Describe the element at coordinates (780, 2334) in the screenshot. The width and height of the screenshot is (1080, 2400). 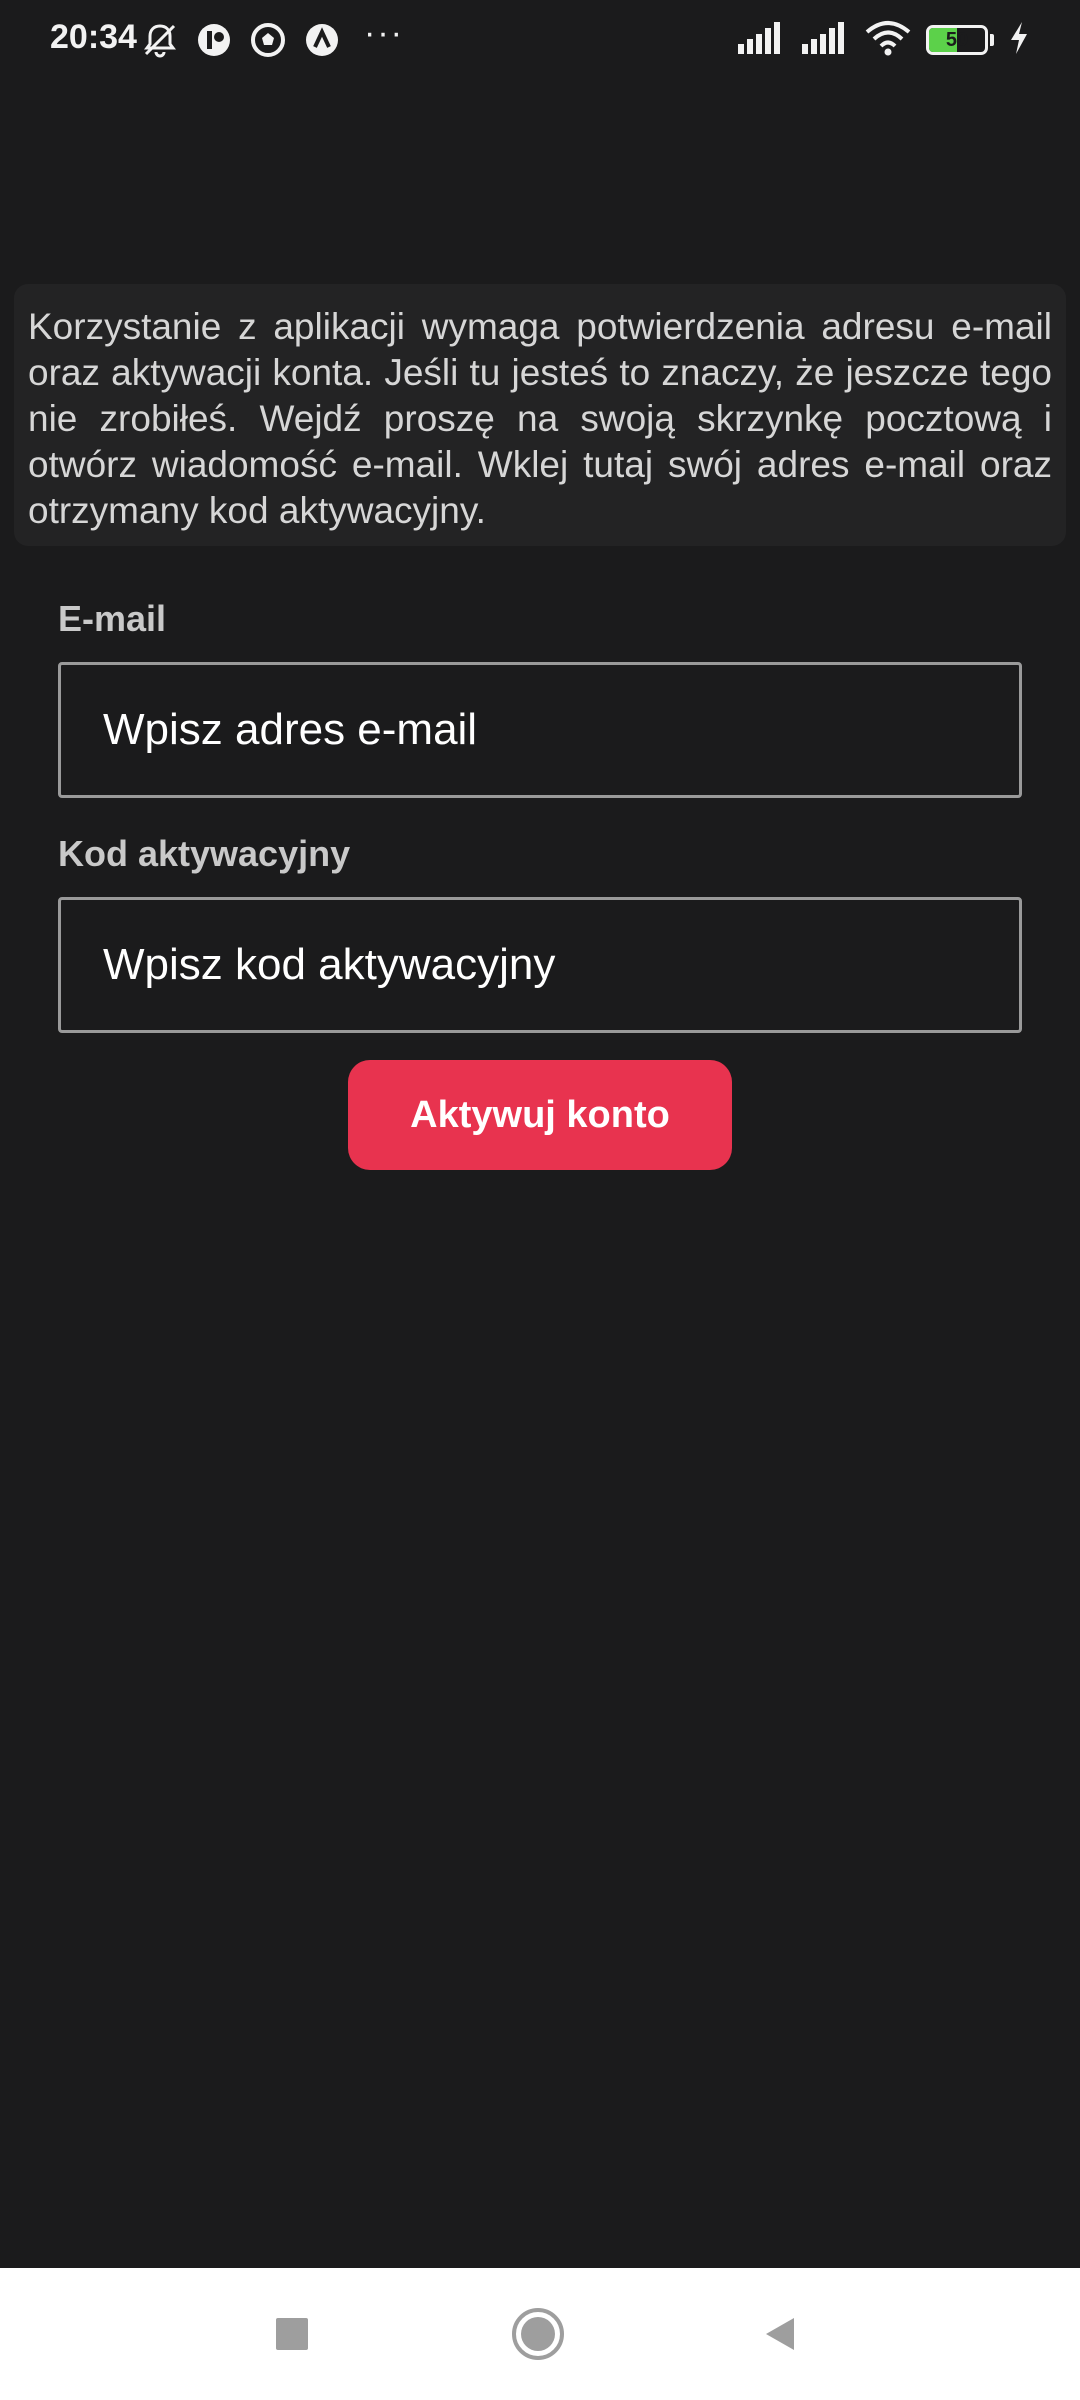
I see `back-triangle-icon` at that location.